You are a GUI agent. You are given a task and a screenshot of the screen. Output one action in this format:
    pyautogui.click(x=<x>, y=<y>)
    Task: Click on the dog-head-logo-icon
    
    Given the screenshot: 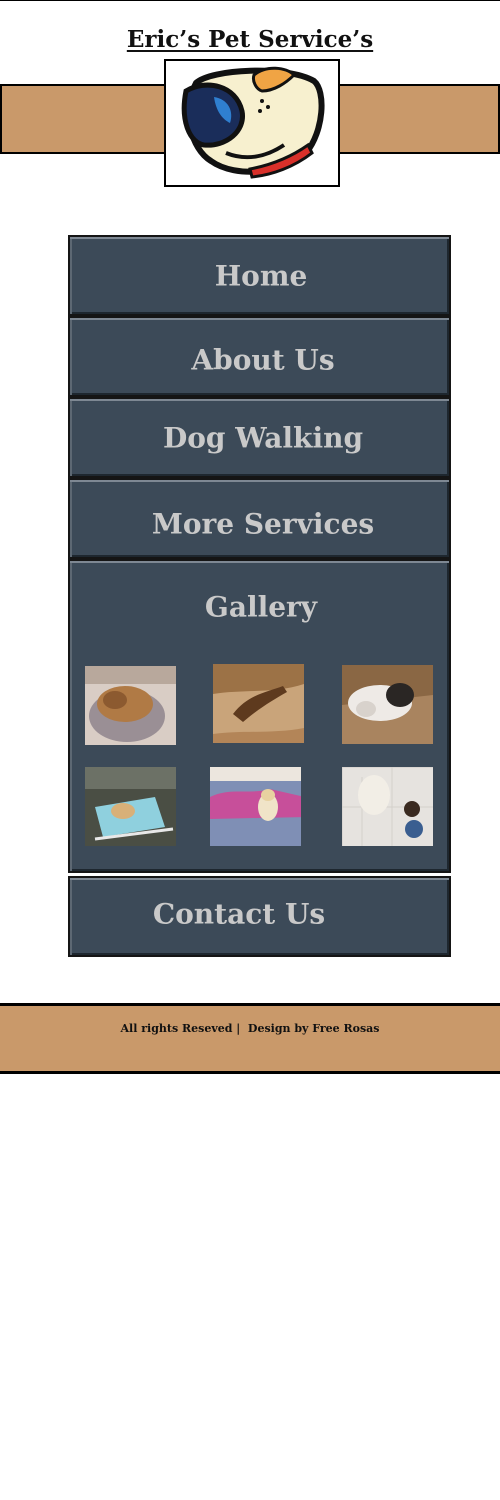 What is the action you would take?
    pyautogui.click(x=253, y=122)
    